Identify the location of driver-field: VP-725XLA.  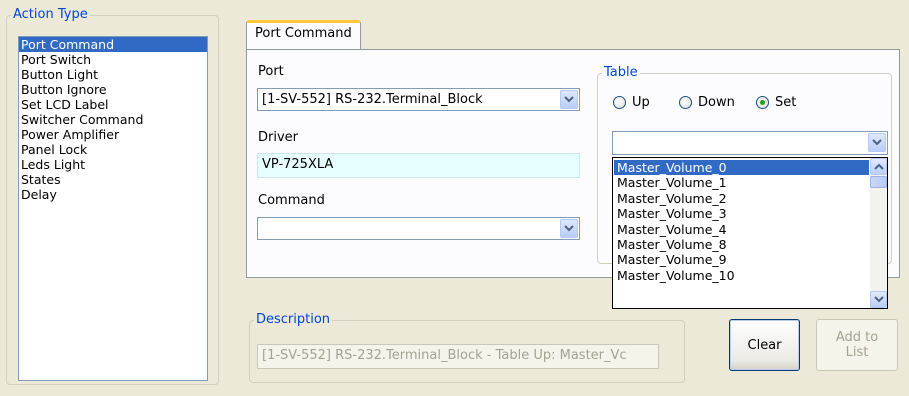
(418, 165).